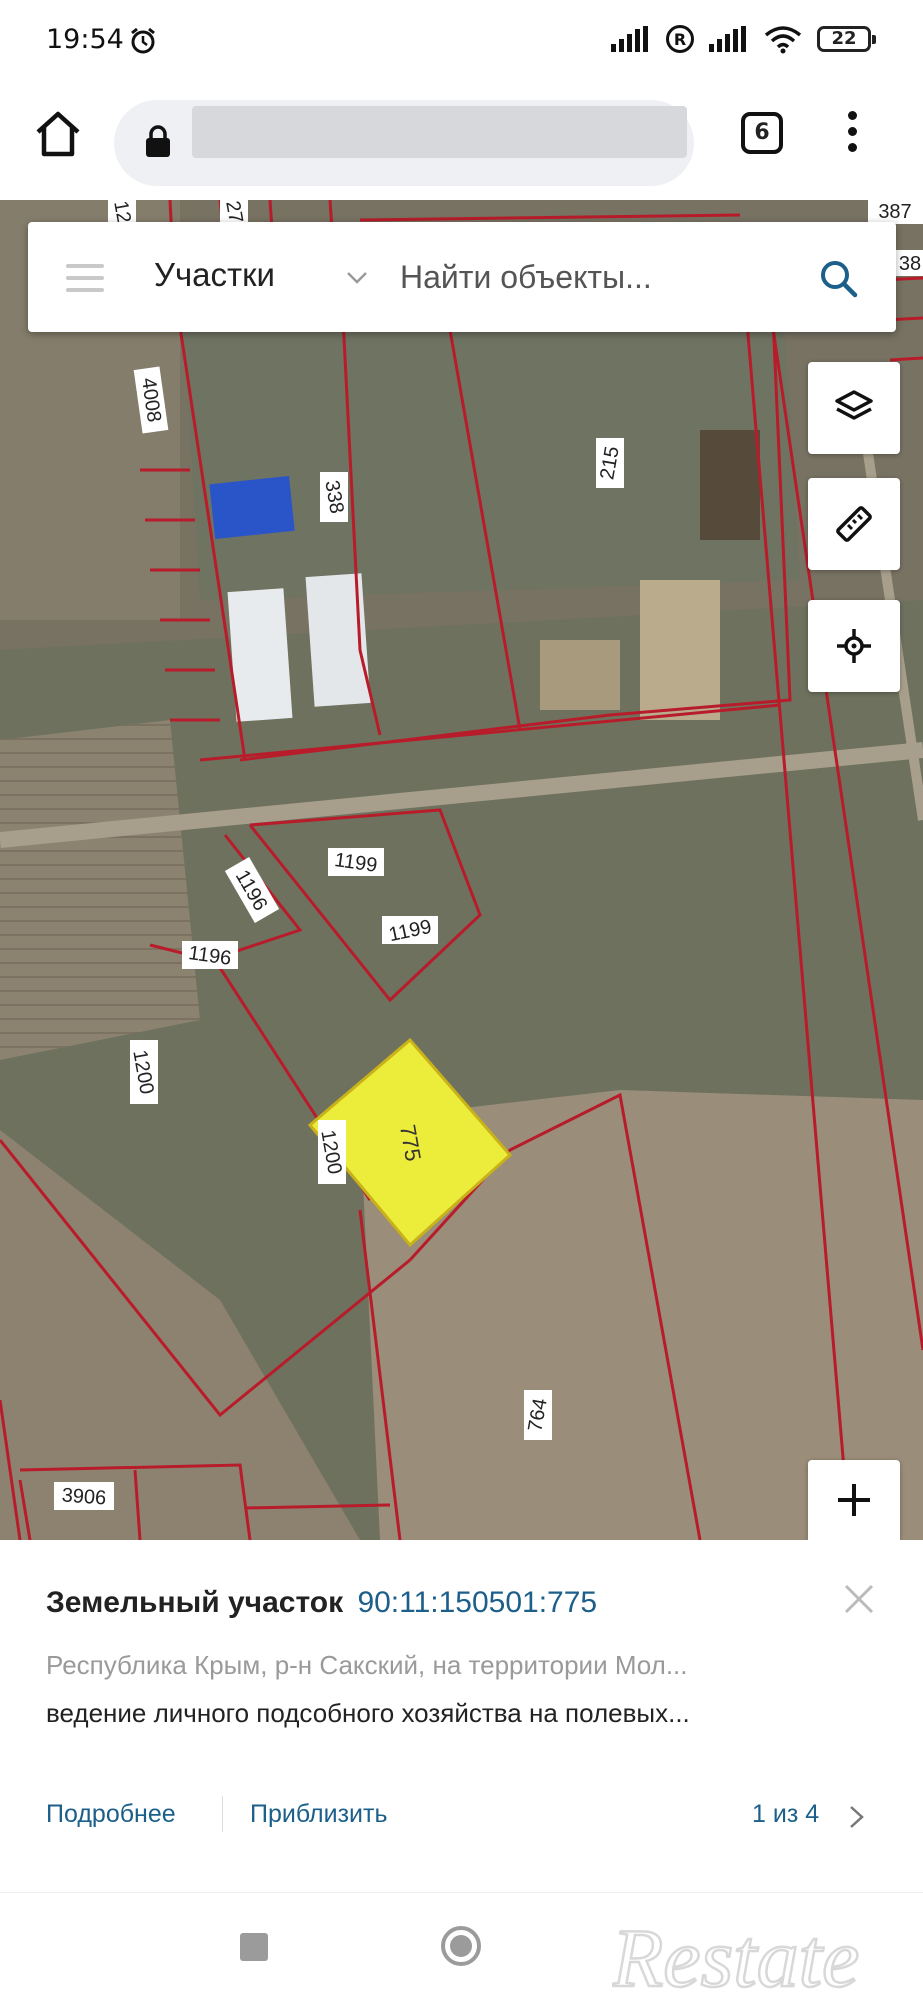 This screenshot has width=923, height=2000. I want to click on locate-button, so click(854, 646).